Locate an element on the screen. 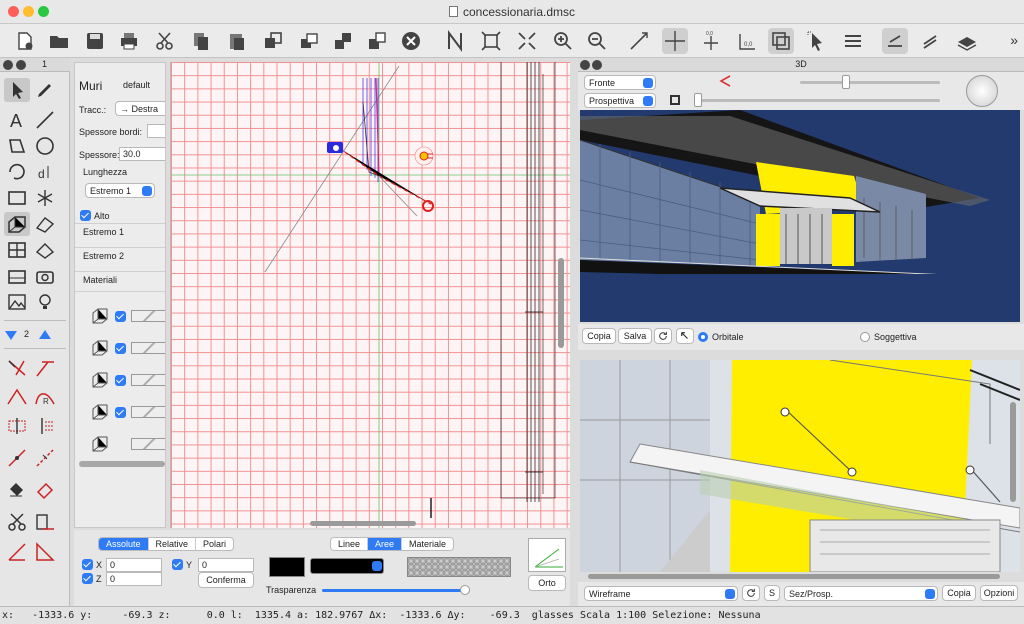 The height and width of the screenshot is (624, 1024). tracc-popup: → Destra is located at coordinates (140, 108).